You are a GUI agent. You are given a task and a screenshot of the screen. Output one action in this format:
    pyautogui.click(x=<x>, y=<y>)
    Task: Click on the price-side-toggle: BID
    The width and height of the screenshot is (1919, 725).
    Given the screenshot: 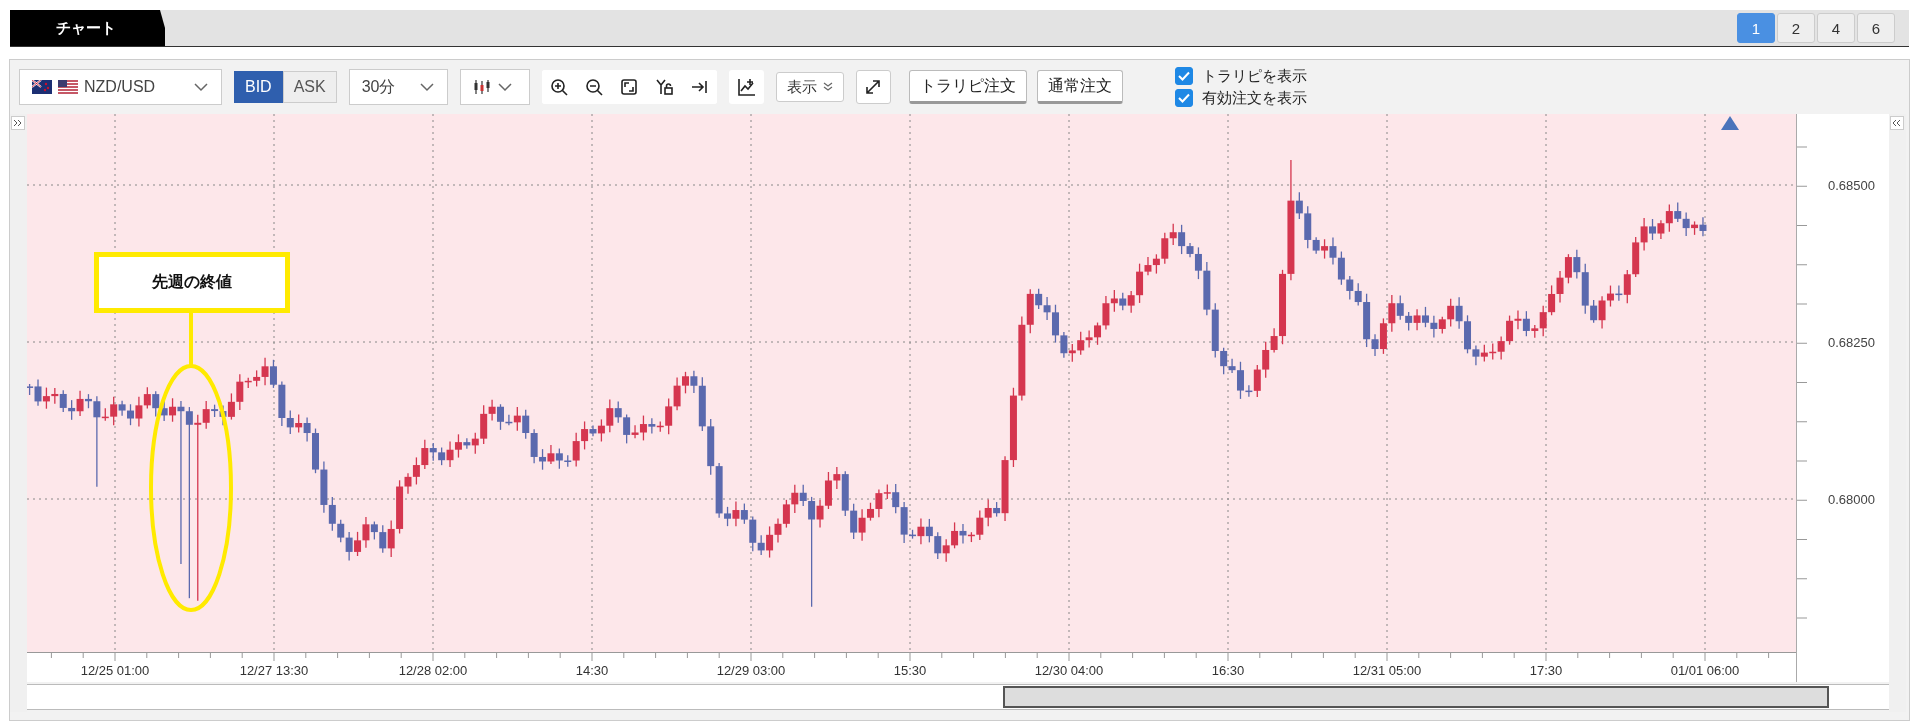 What is the action you would take?
    pyautogui.click(x=258, y=87)
    